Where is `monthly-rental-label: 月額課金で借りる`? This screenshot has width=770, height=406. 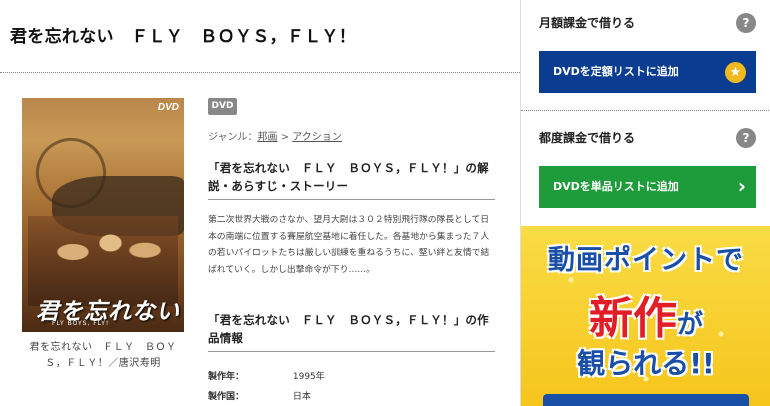
monthly-rental-label: 月額課金で借りる is located at coordinates (587, 23).